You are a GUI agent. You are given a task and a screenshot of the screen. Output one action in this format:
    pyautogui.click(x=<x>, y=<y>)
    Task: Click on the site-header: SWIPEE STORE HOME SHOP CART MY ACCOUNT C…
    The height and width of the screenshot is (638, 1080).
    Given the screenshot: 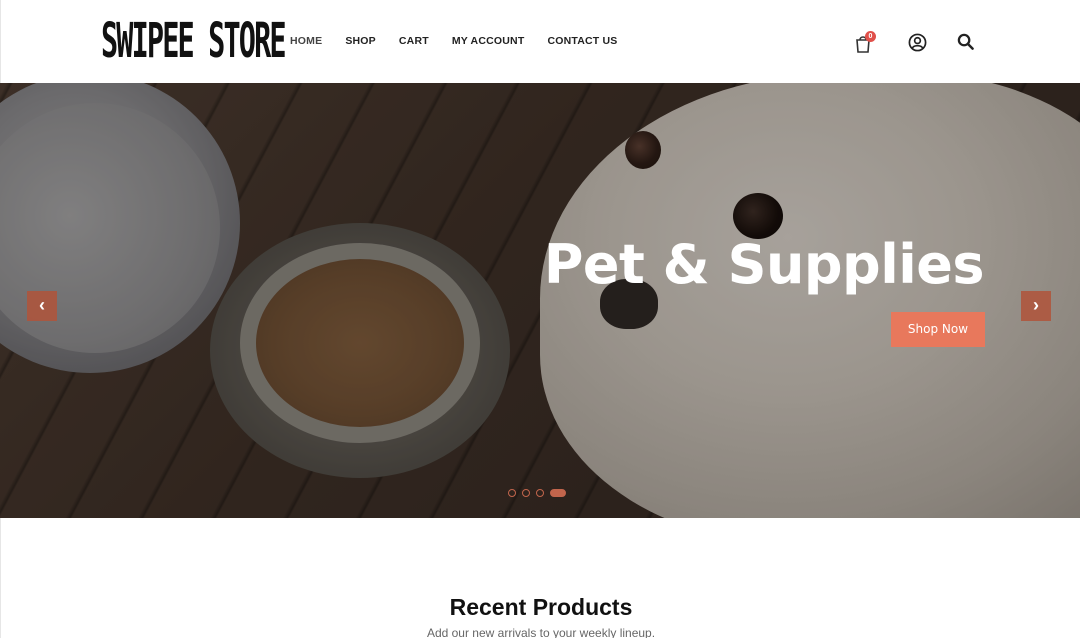 What is the action you would take?
    pyautogui.click(x=540, y=41)
    